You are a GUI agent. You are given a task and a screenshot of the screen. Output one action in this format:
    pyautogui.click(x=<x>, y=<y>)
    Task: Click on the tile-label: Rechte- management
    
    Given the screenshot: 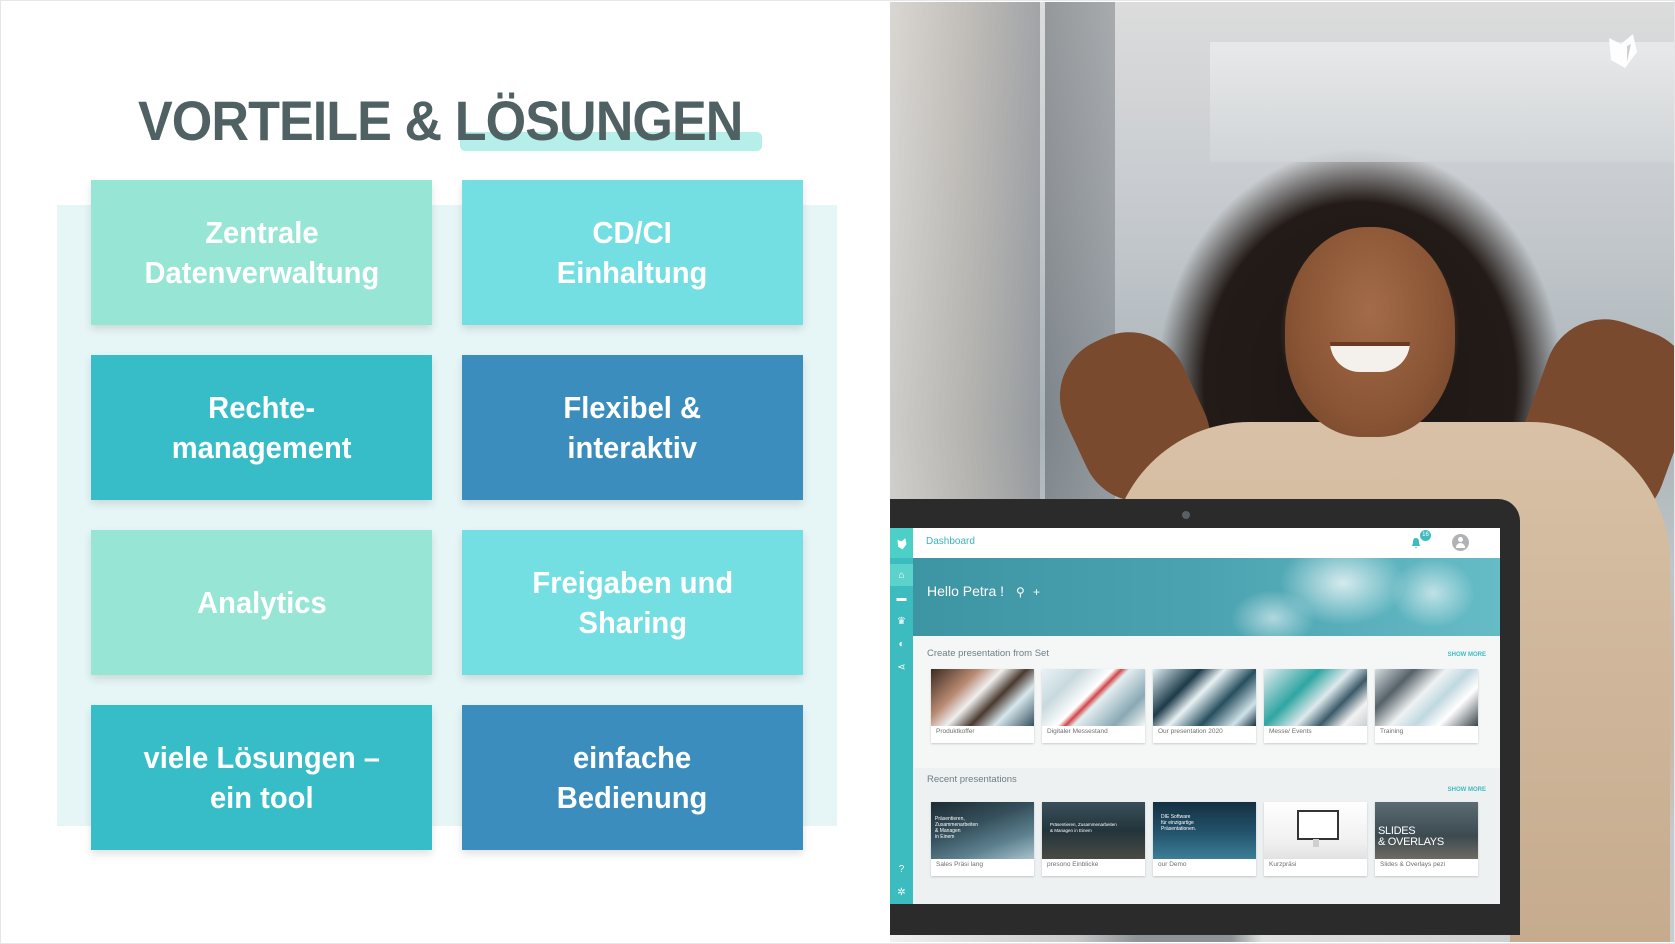 What is the action you would take?
    pyautogui.click(x=261, y=427)
    